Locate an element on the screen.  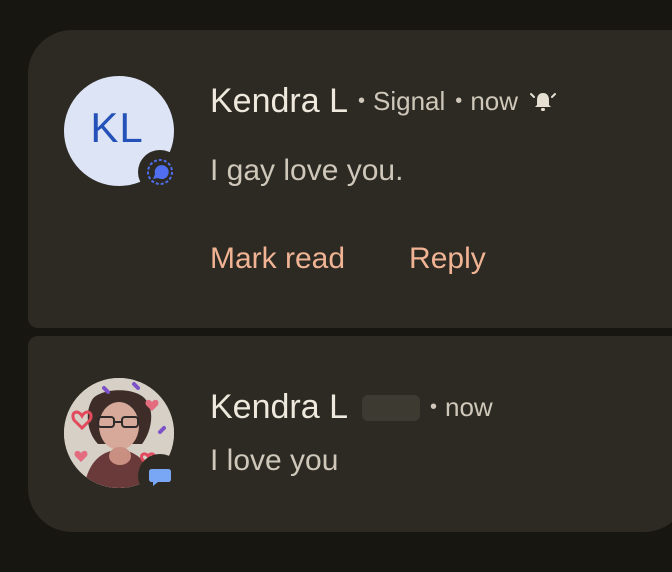
avatar-initials: KL is located at coordinates (117, 127).